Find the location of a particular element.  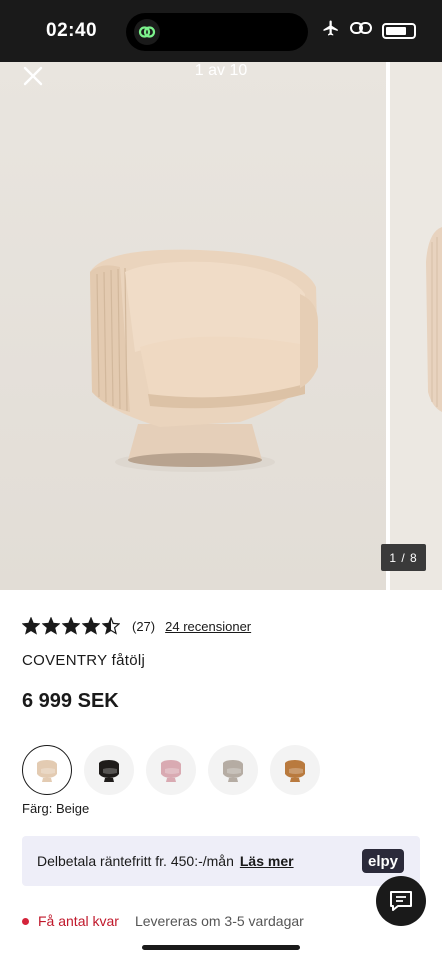

product-price: 6 999 SEK is located at coordinates (70, 701).